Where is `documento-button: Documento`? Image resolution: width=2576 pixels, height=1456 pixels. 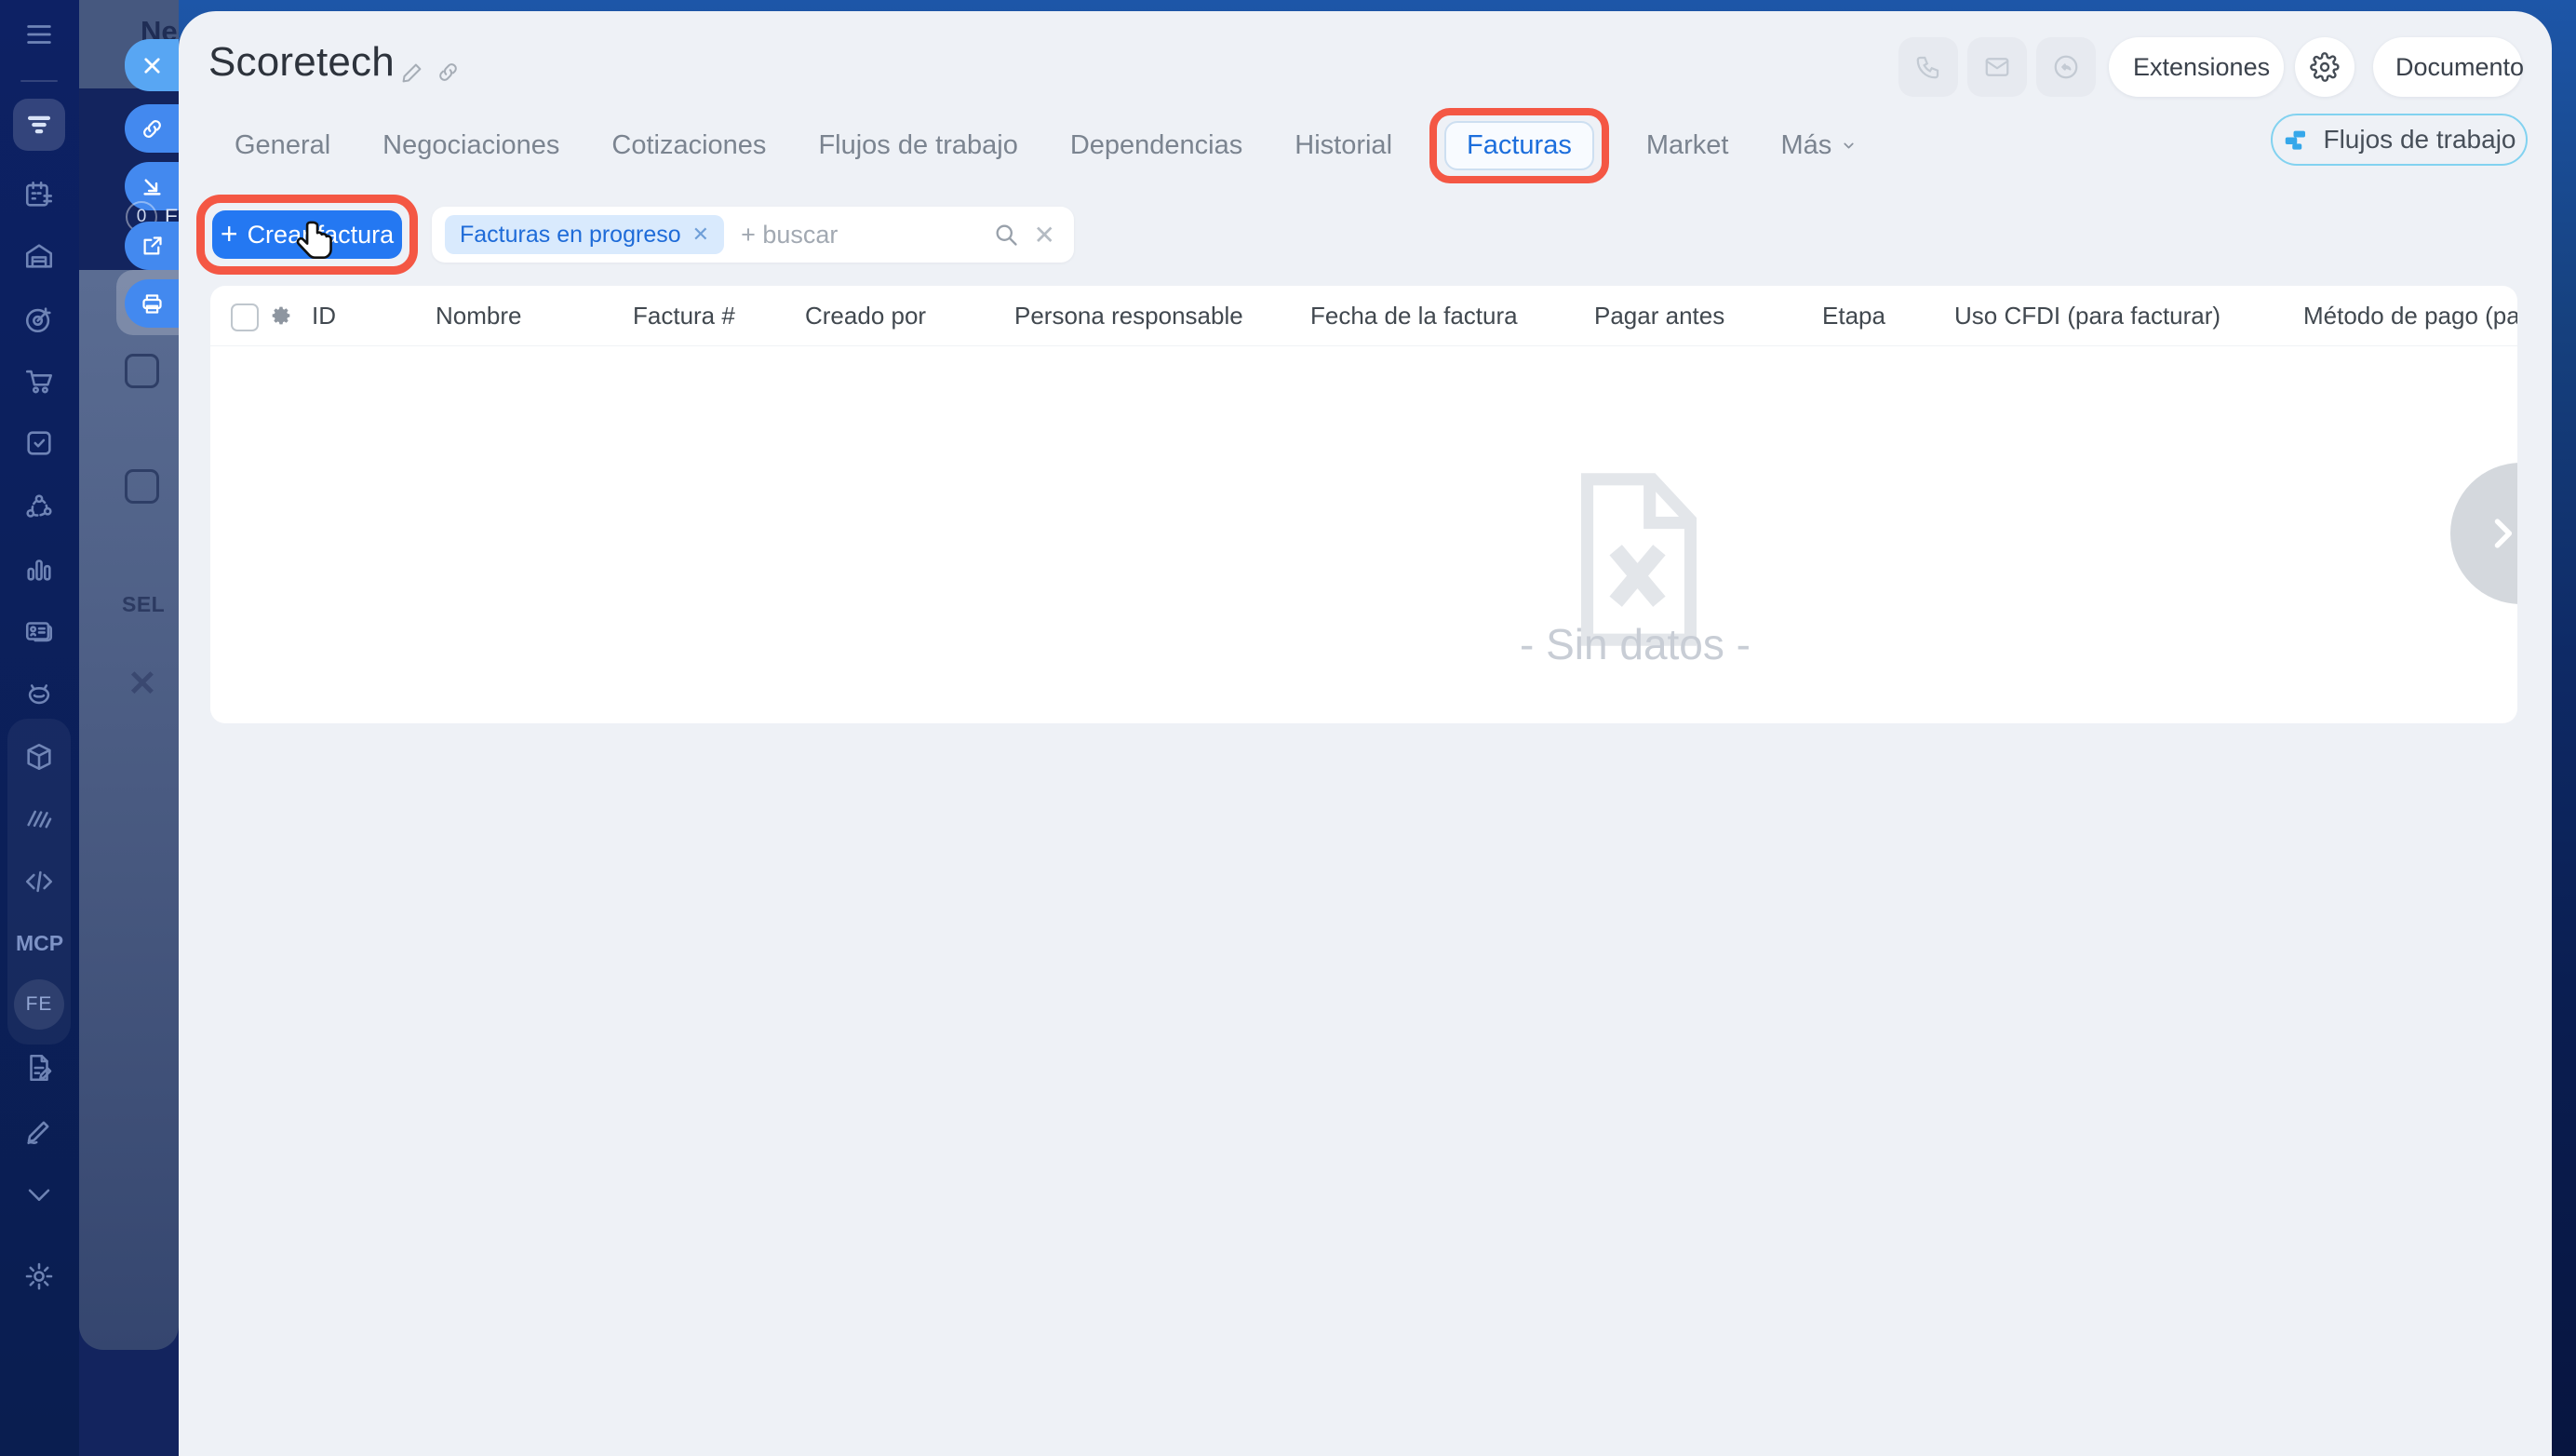
documento-button: Documento is located at coordinates (2449, 67).